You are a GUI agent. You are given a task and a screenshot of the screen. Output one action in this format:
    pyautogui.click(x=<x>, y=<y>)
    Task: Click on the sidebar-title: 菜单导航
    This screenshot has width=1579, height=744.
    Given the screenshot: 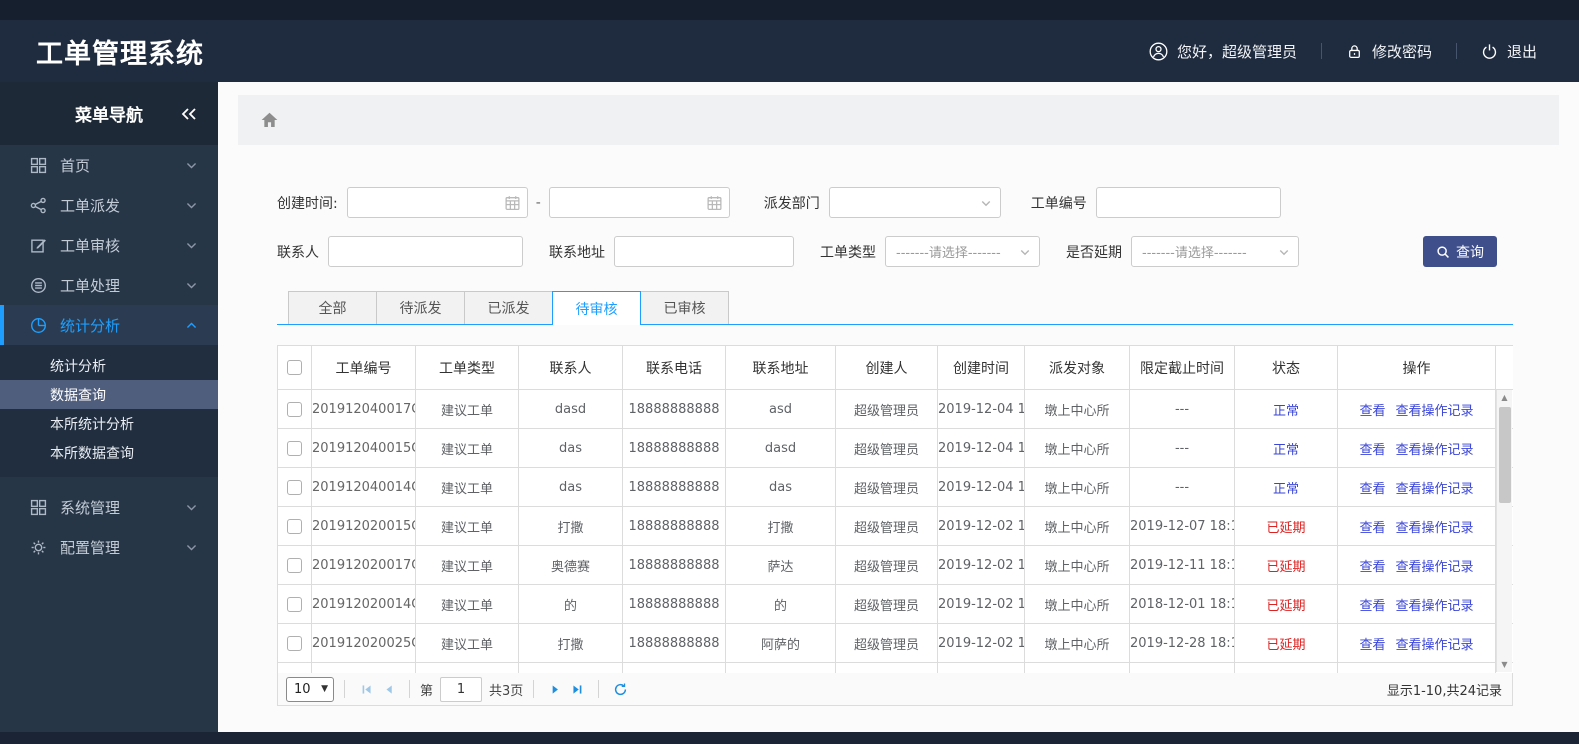 What is the action you would take?
    pyautogui.click(x=109, y=113)
    